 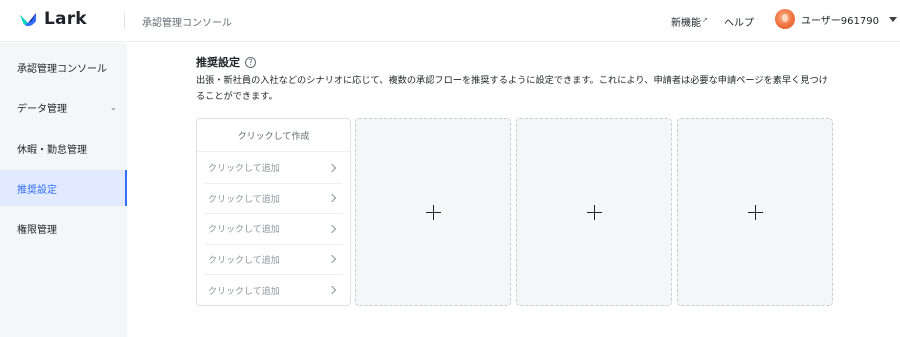 I want to click on page-title-text: 推奨設定, so click(x=218, y=62).